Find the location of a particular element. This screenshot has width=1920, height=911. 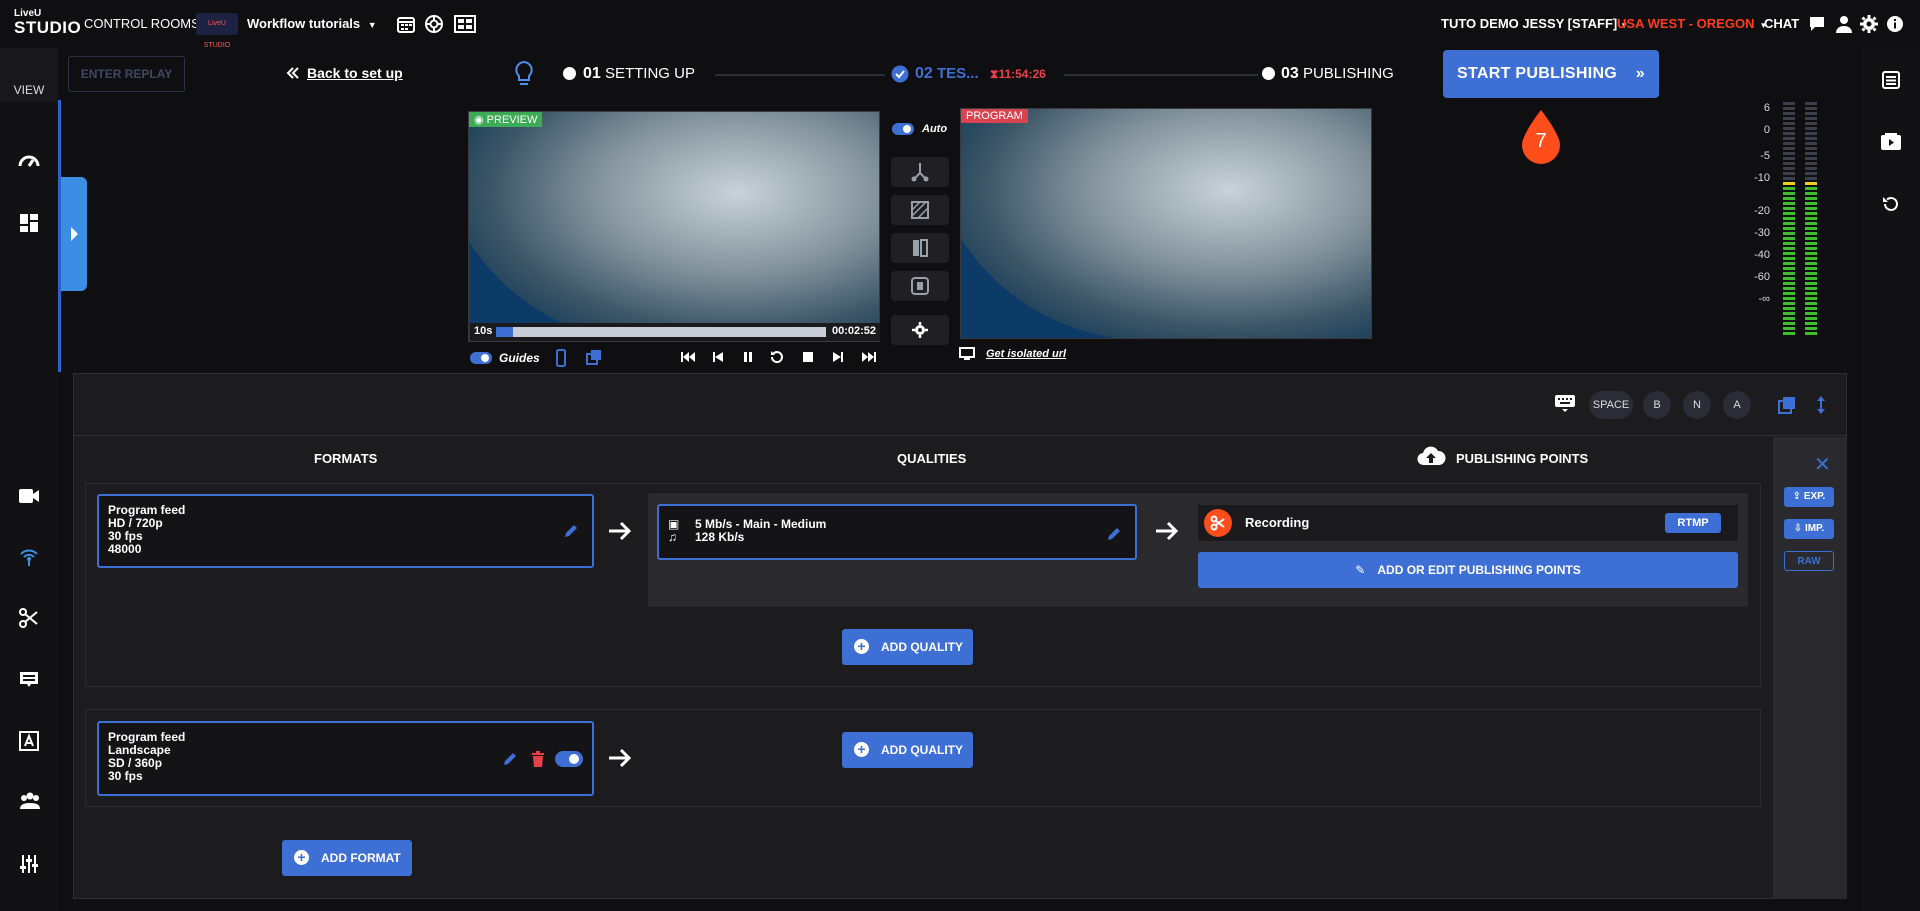

calendar-icon is located at coordinates (406, 24).